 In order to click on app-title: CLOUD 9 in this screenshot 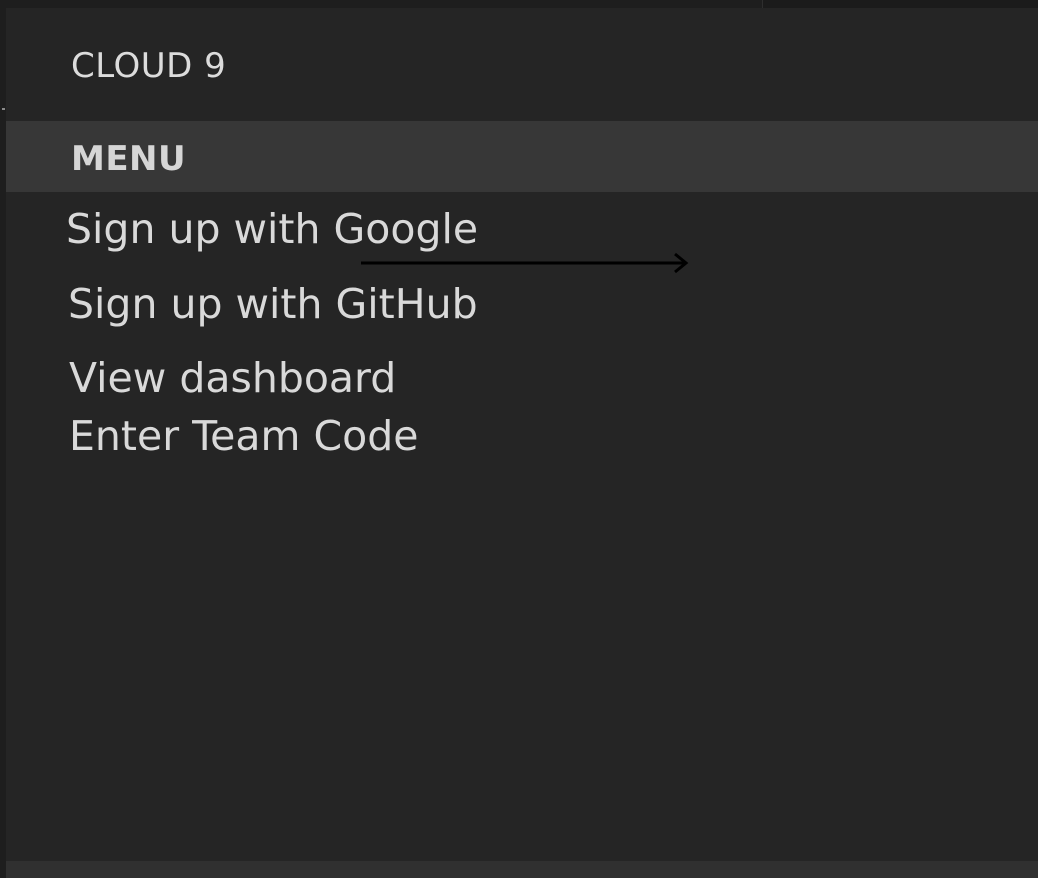, I will do `click(149, 66)`.